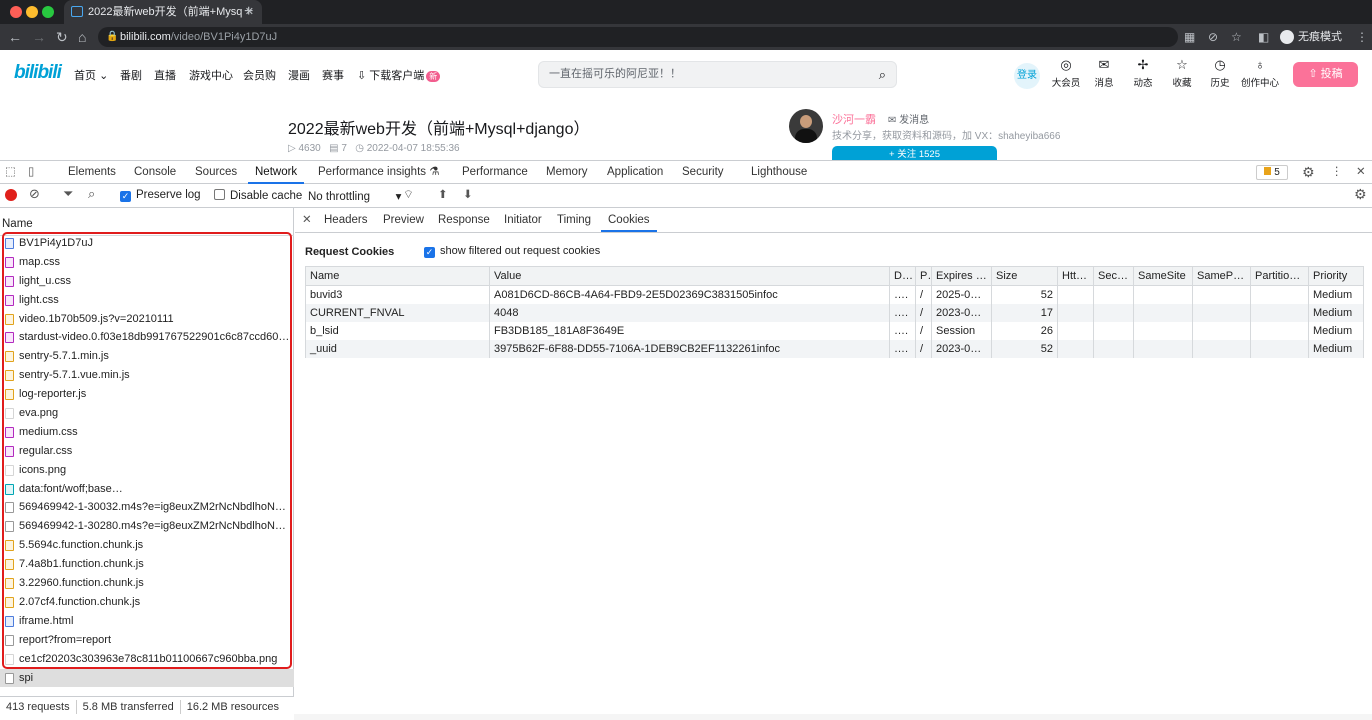 The image size is (1372, 720). Describe the element at coordinates (1027, 76) in the screenshot. I see `login-button: 登录` at that location.